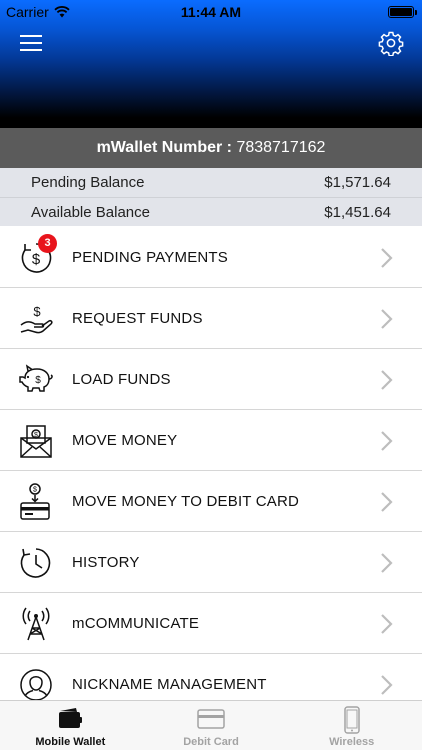  Describe the element at coordinates (211, 379) in the screenshot. I see `menu-item-load-funds: $ LOAD FUNDS` at that location.